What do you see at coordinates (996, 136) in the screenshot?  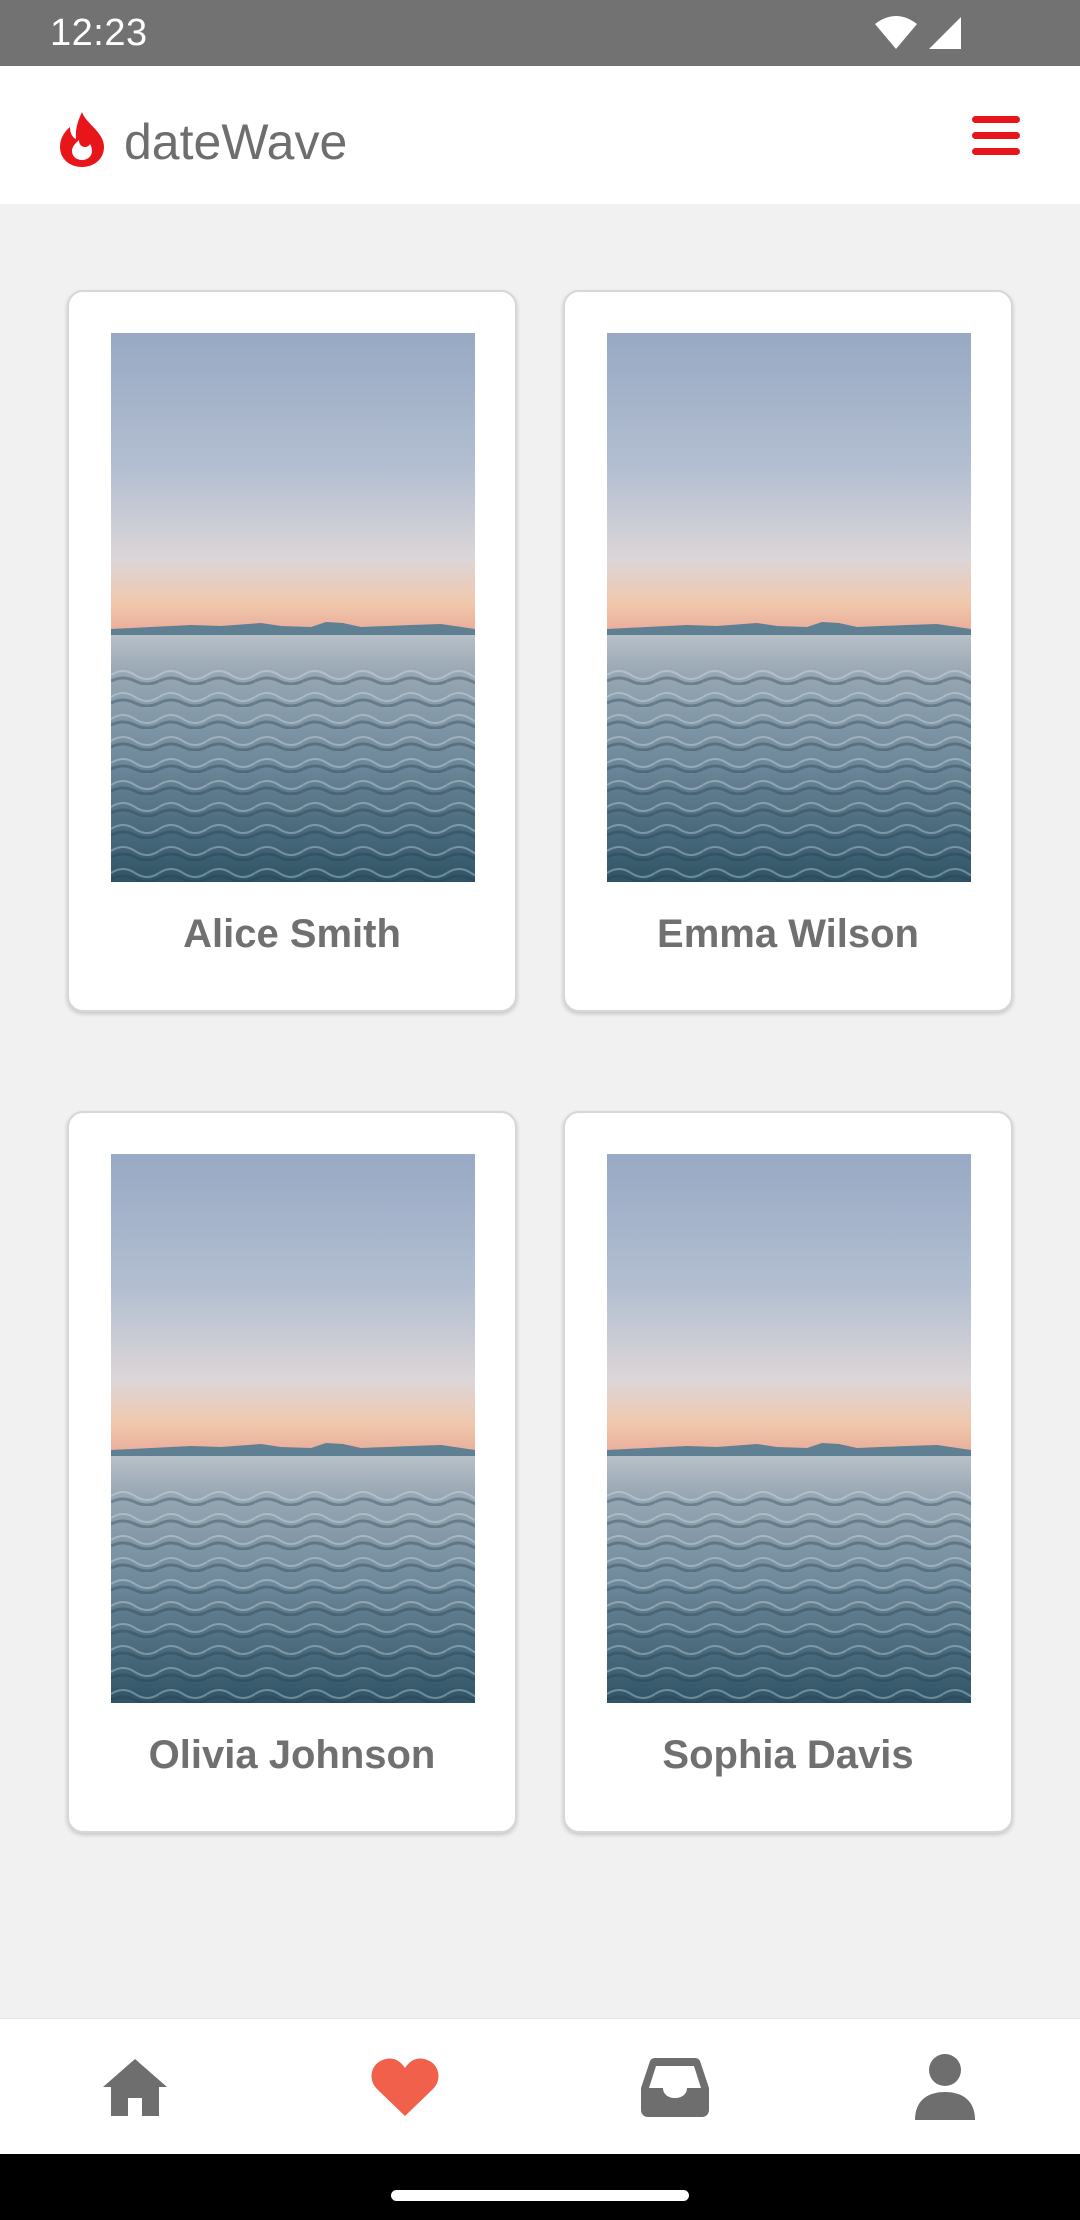 I see `menu-button` at bounding box center [996, 136].